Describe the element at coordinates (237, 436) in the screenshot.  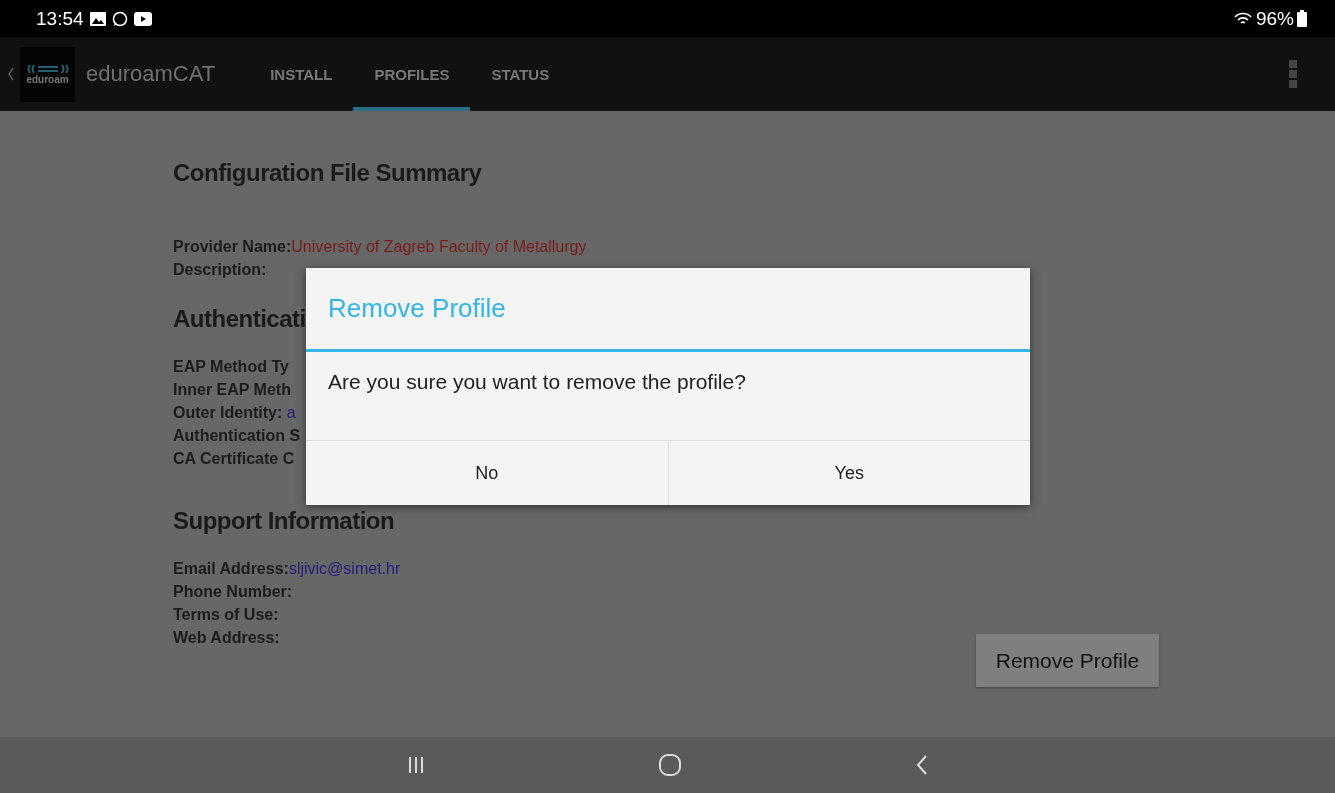
I see `field-line: Authentication S` at that location.